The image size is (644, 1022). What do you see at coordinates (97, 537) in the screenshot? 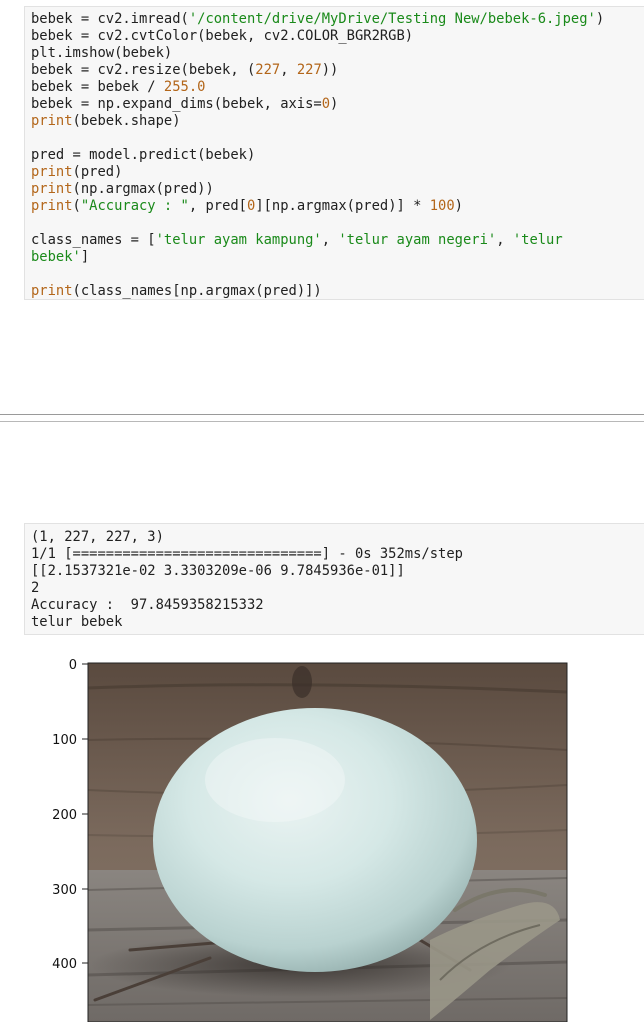
I see `output-line-shape: (1, 227, 227, 3)` at bounding box center [97, 537].